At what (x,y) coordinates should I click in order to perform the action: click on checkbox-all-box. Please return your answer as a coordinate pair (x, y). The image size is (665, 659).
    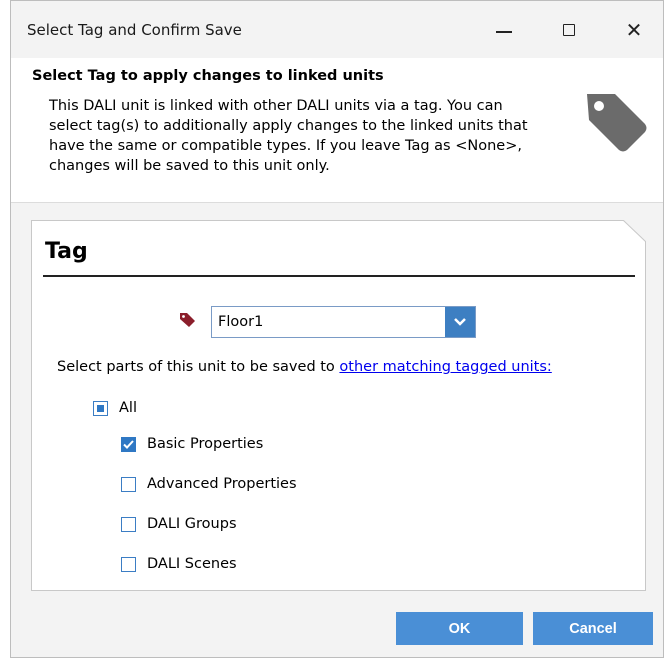
    Looking at the image, I should click on (100, 408).